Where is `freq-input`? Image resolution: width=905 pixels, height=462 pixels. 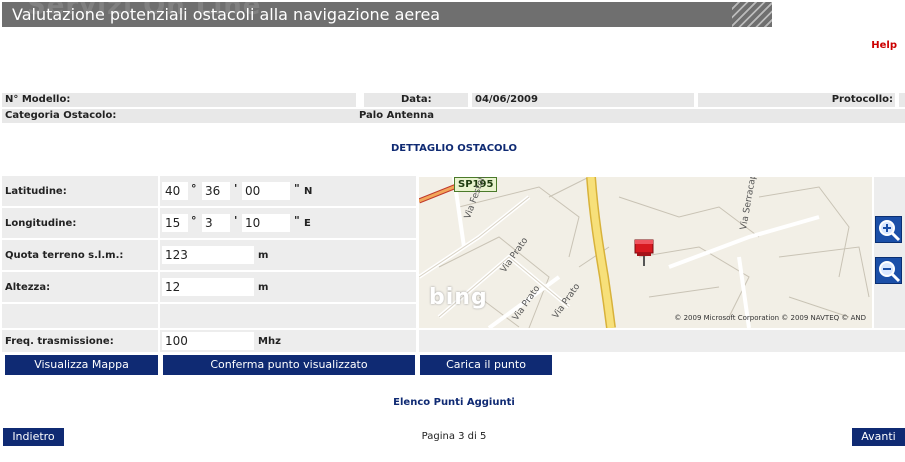
freq-input is located at coordinates (208, 341).